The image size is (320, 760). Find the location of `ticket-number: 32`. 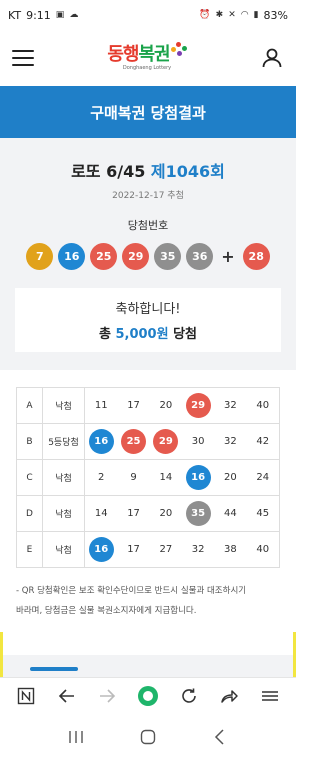

ticket-number: 32 is located at coordinates (198, 549).